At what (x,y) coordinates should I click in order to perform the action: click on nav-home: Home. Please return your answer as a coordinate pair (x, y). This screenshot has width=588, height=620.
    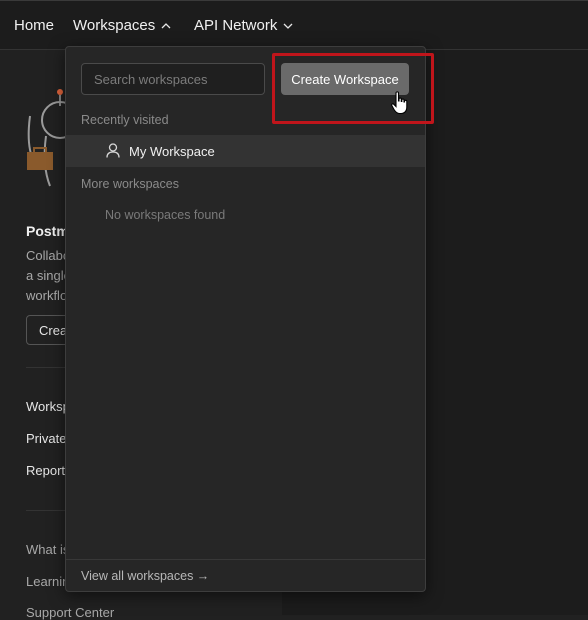
    Looking at the image, I should click on (34, 25).